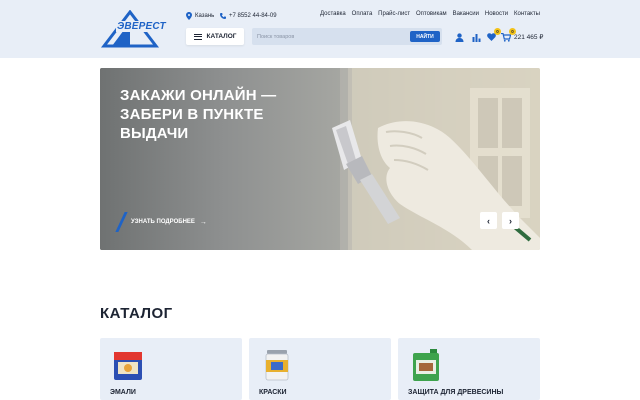 The image size is (640, 400). What do you see at coordinates (469, 369) in the screenshot?
I see `catalog-card-wood-protection: ЗАЩИТА ДЛЯ ДРЕВЕСИНЫ` at bounding box center [469, 369].